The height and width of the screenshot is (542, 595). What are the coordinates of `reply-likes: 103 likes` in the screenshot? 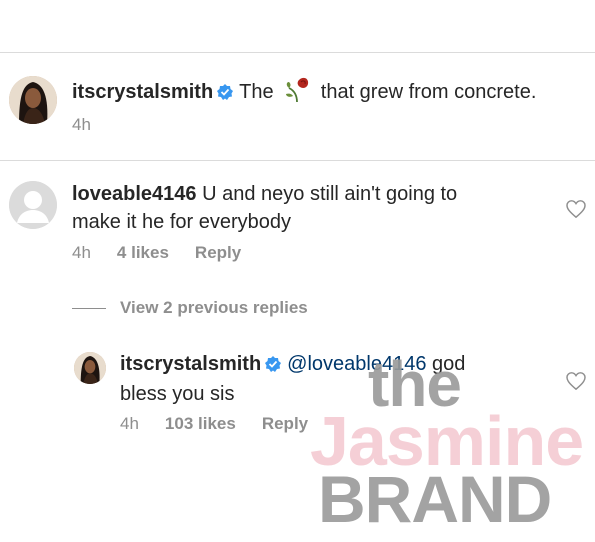 It's located at (200, 423).